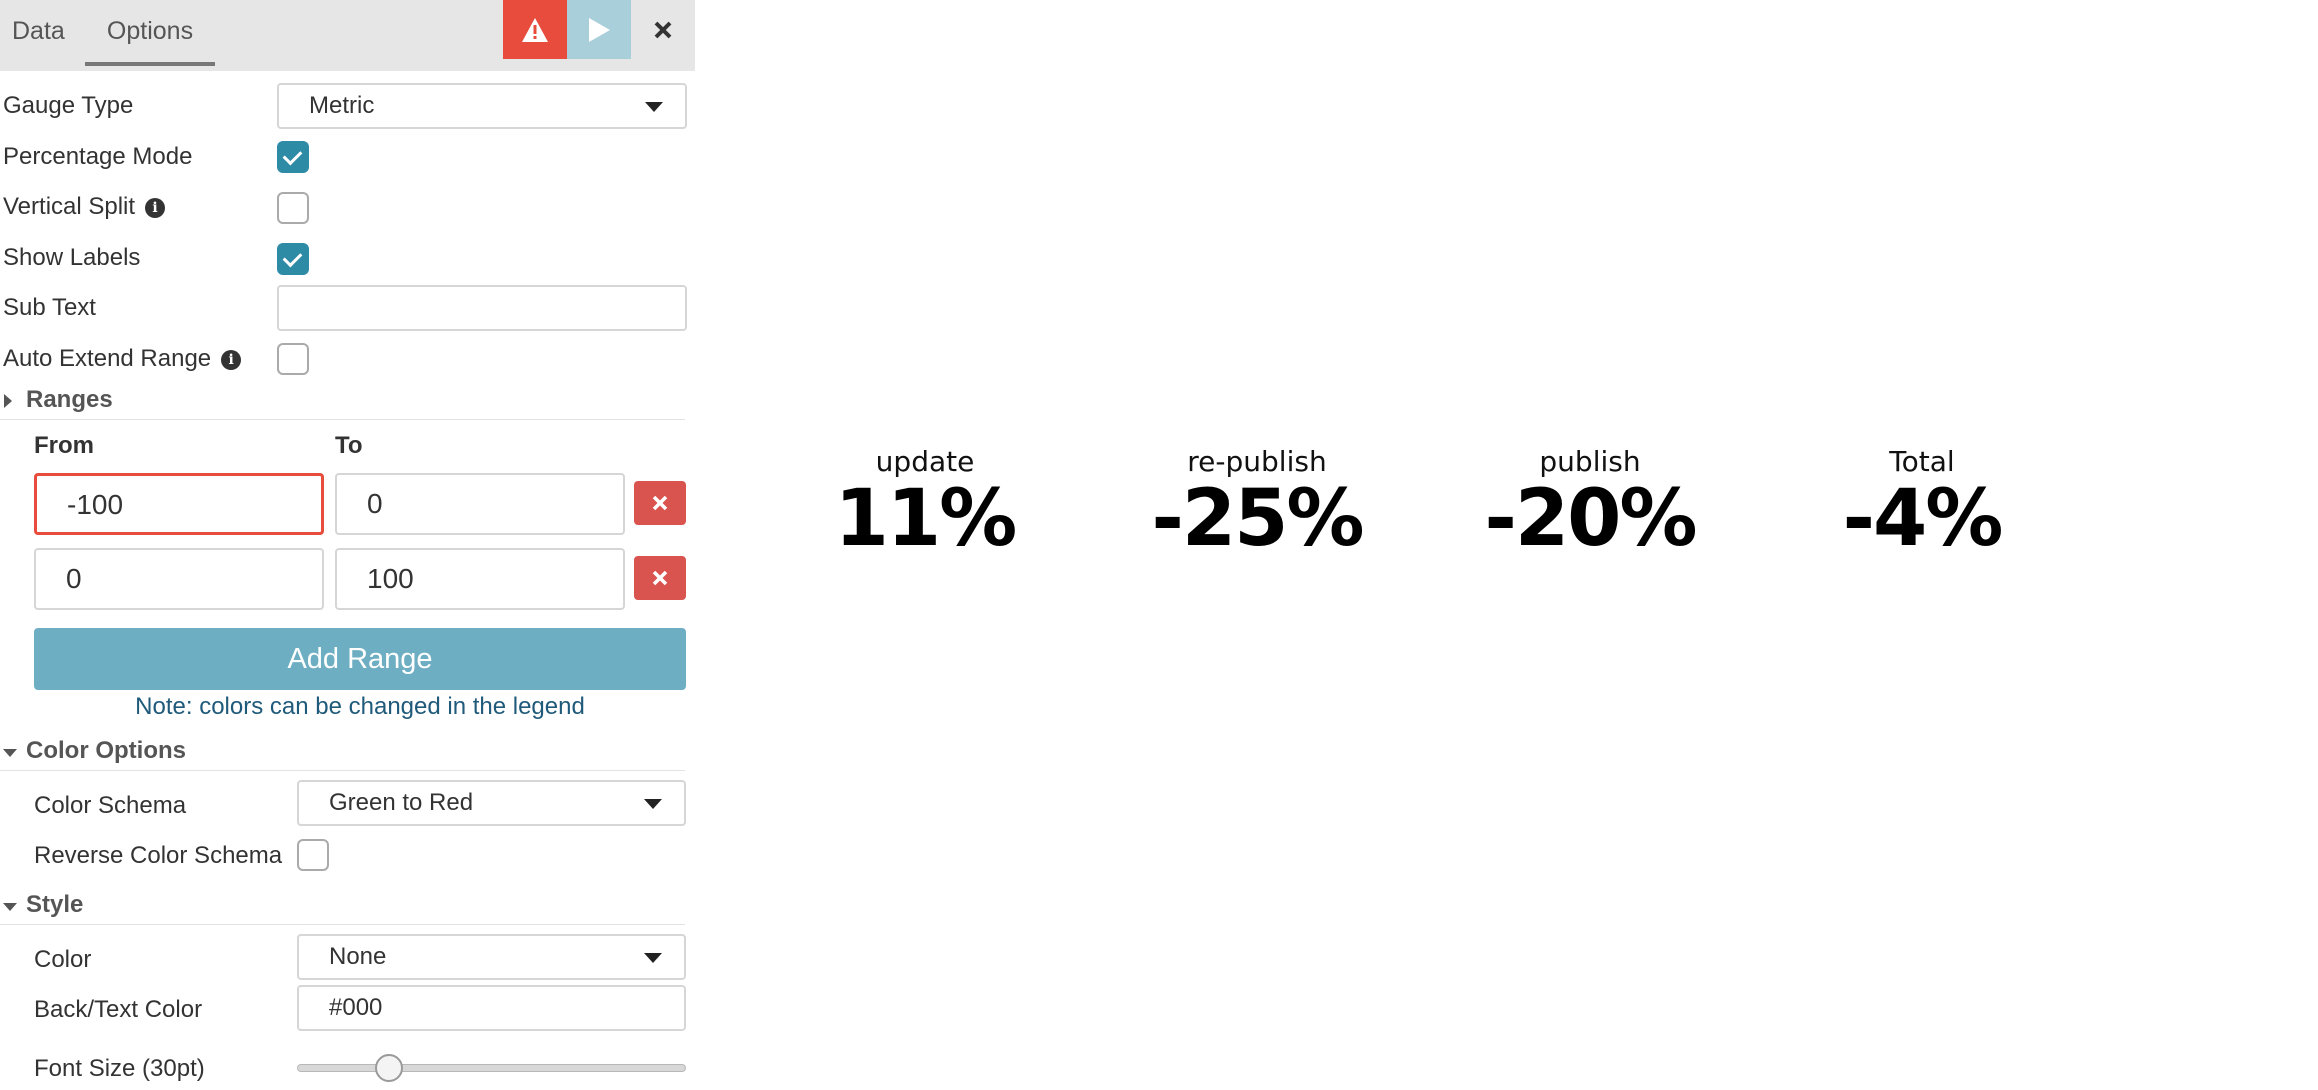 Image resolution: width=2318 pixels, height=1090 pixels. I want to click on show-labels-label: Show Labels, so click(72, 257).